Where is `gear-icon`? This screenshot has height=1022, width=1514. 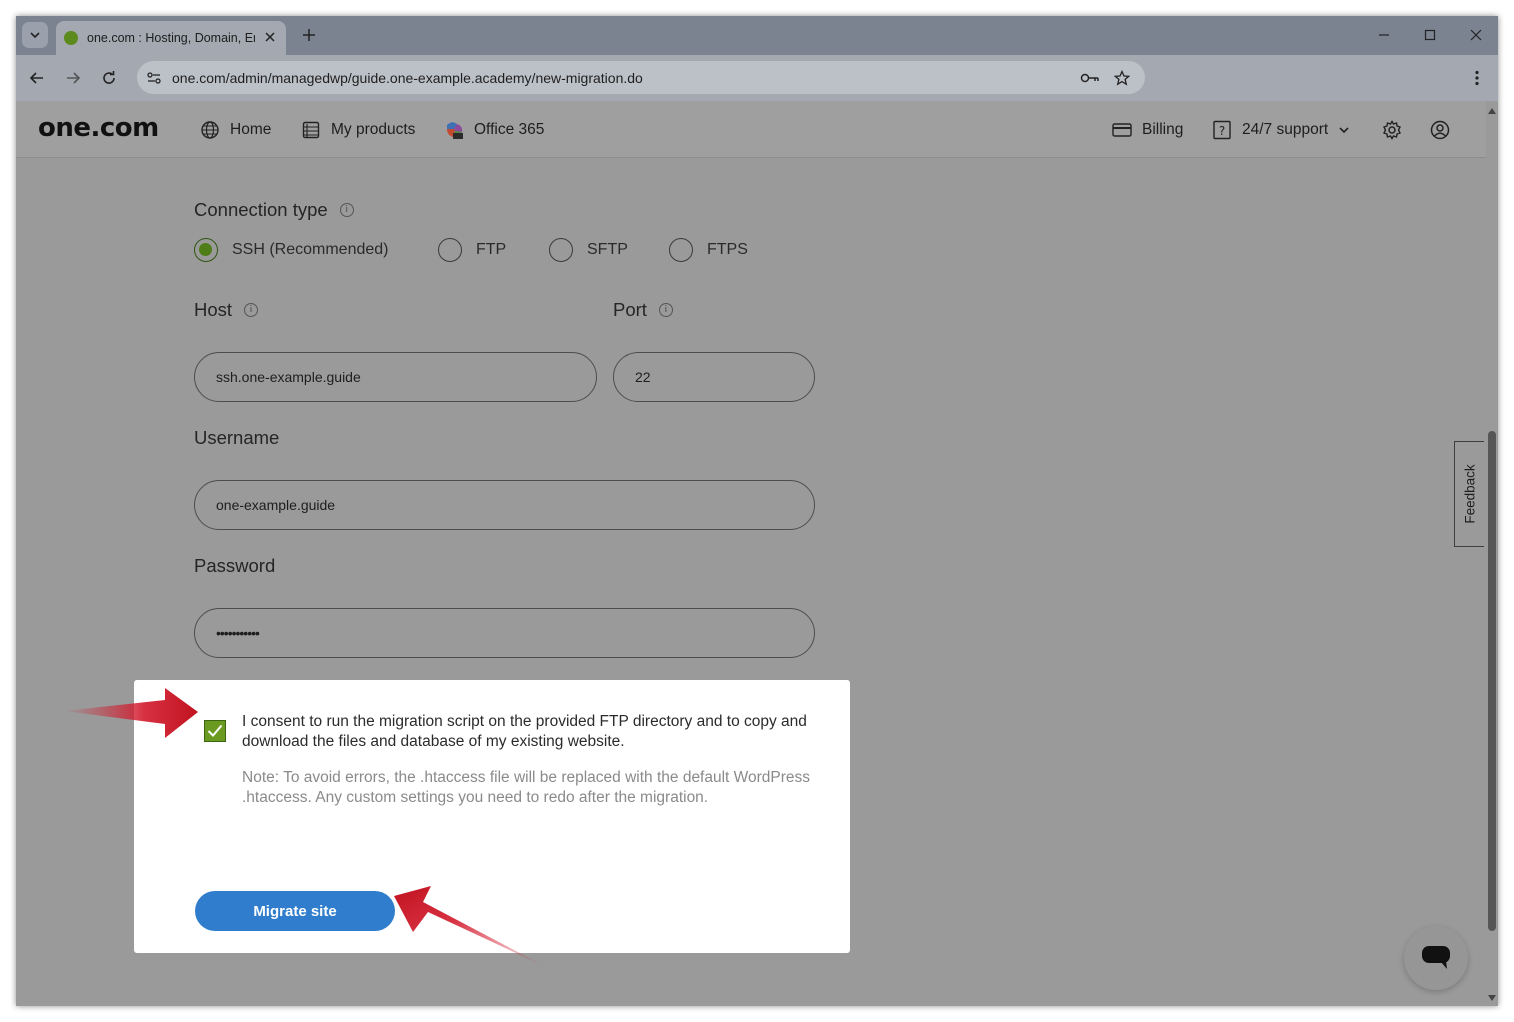
gear-icon is located at coordinates (1392, 130).